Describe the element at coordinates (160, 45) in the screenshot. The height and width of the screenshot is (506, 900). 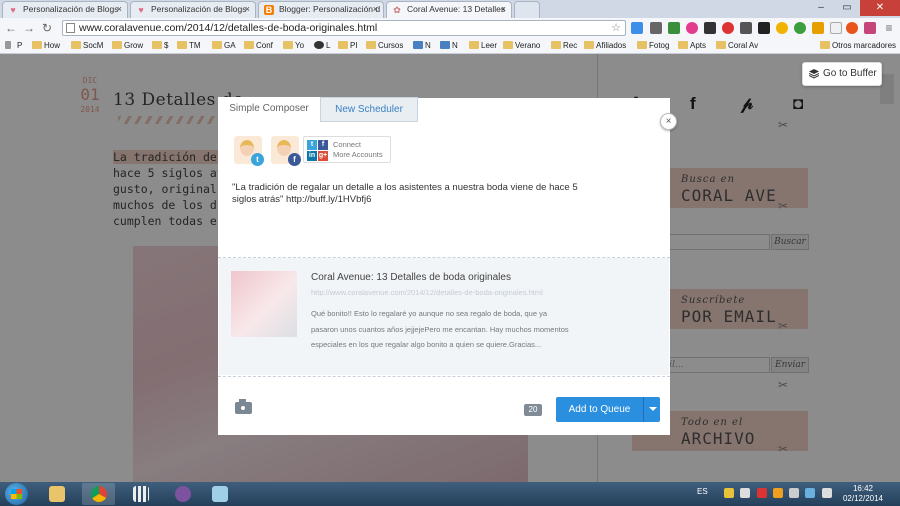
I see `bookmark-item: $` at that location.